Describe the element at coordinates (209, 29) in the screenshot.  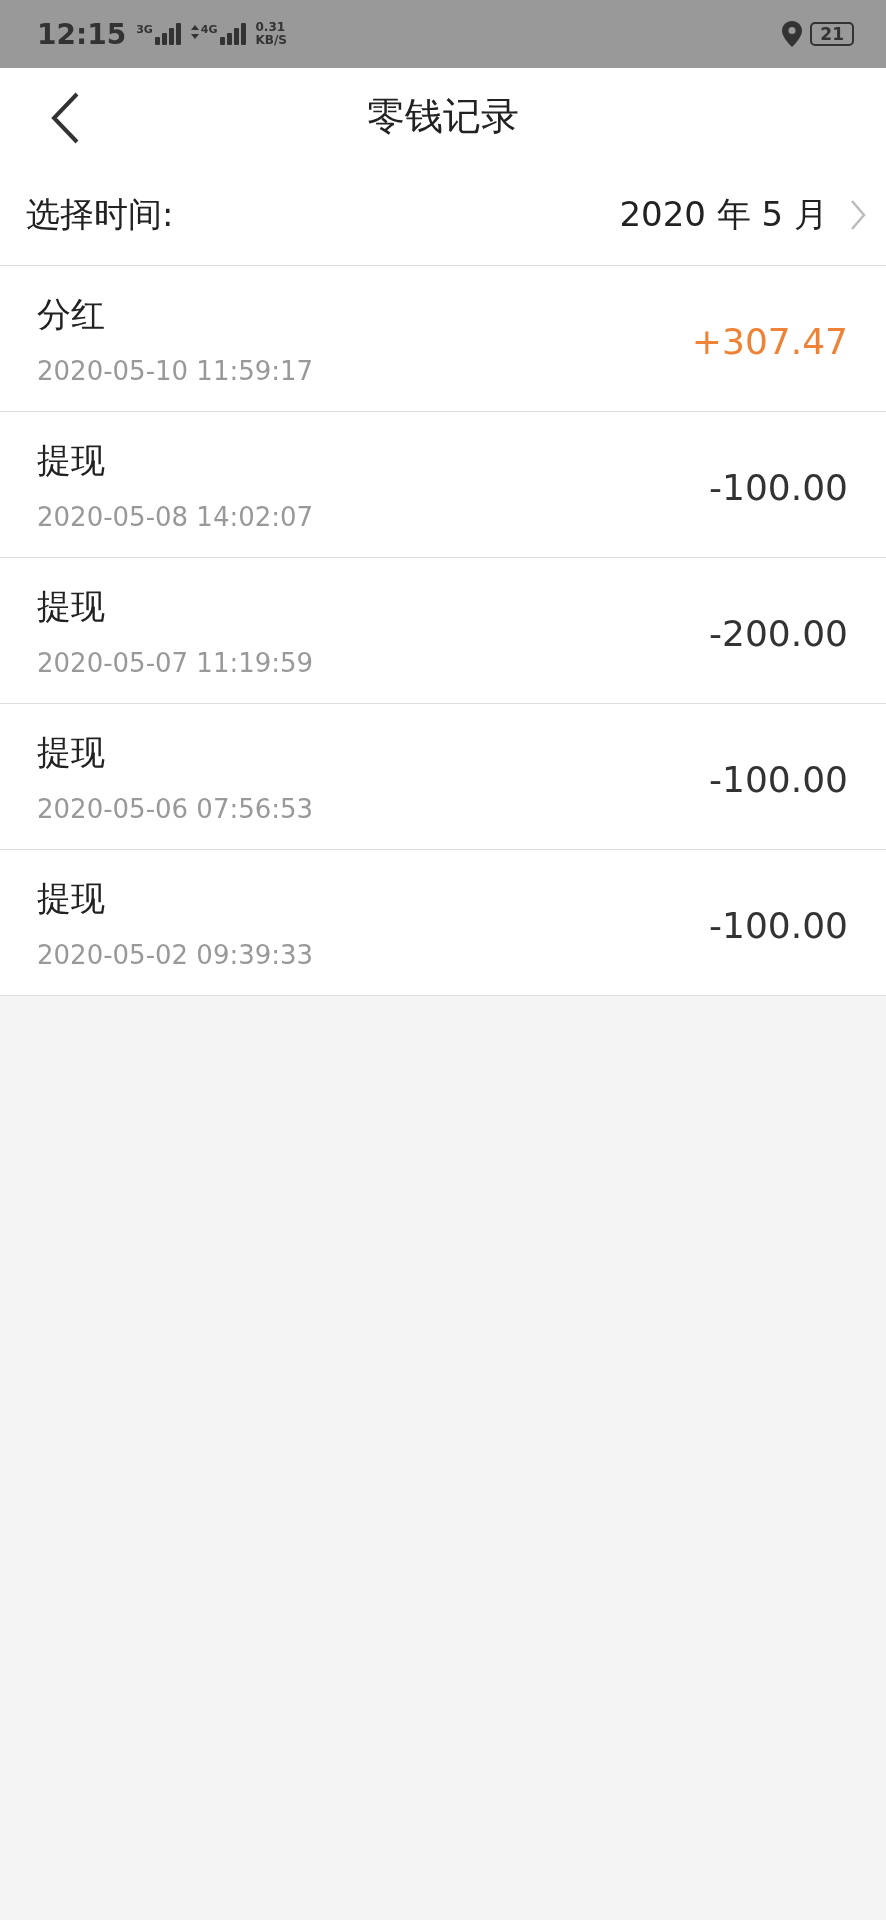
I see `network-type: 4G` at that location.